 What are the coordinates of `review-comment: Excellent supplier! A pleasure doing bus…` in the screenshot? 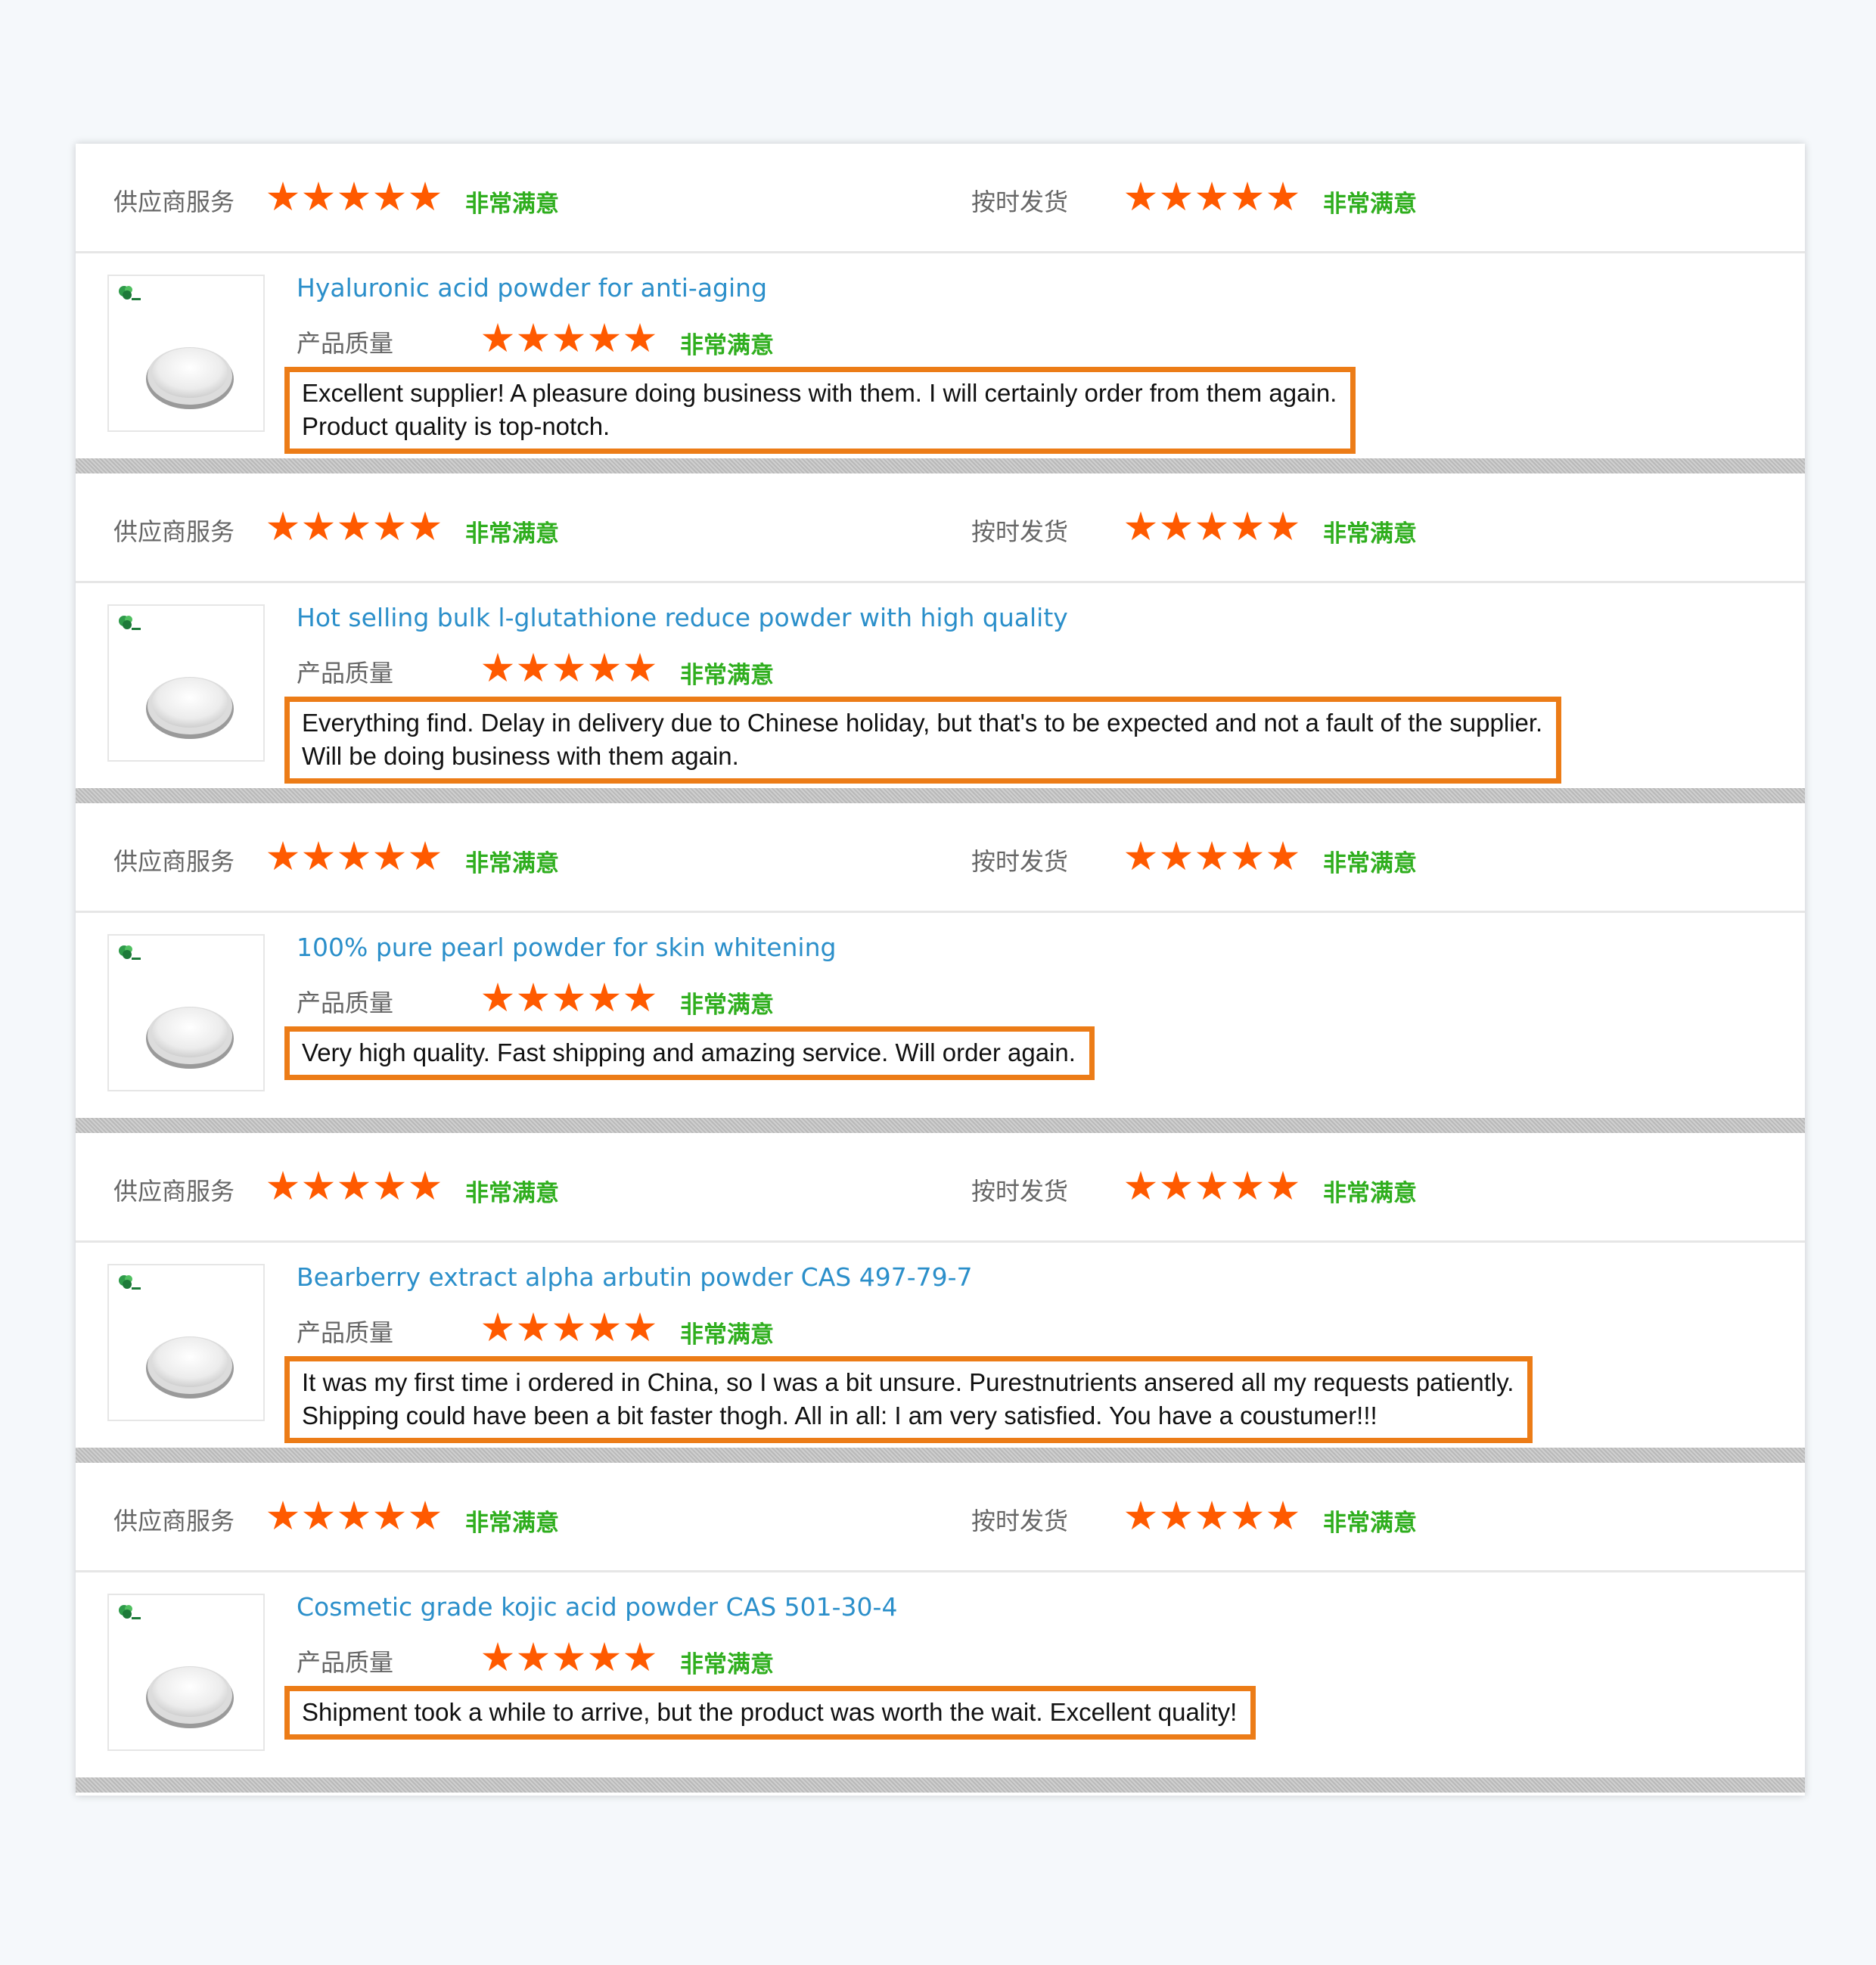 It's located at (820, 410).